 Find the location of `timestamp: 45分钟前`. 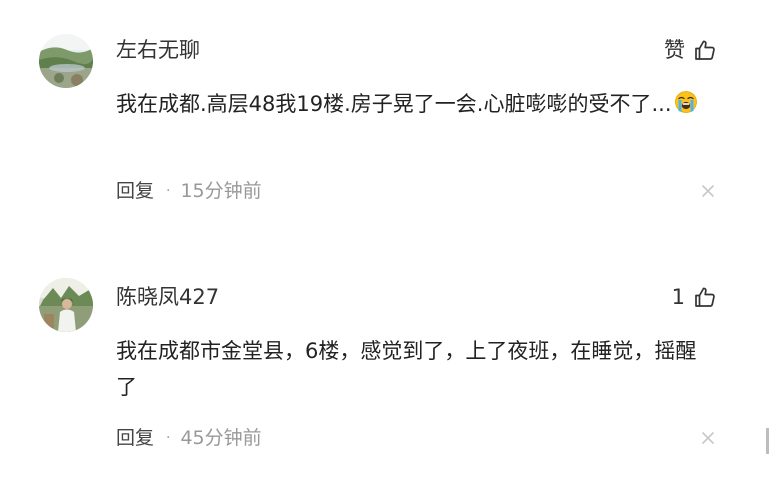

timestamp: 45分钟前 is located at coordinates (221, 438).